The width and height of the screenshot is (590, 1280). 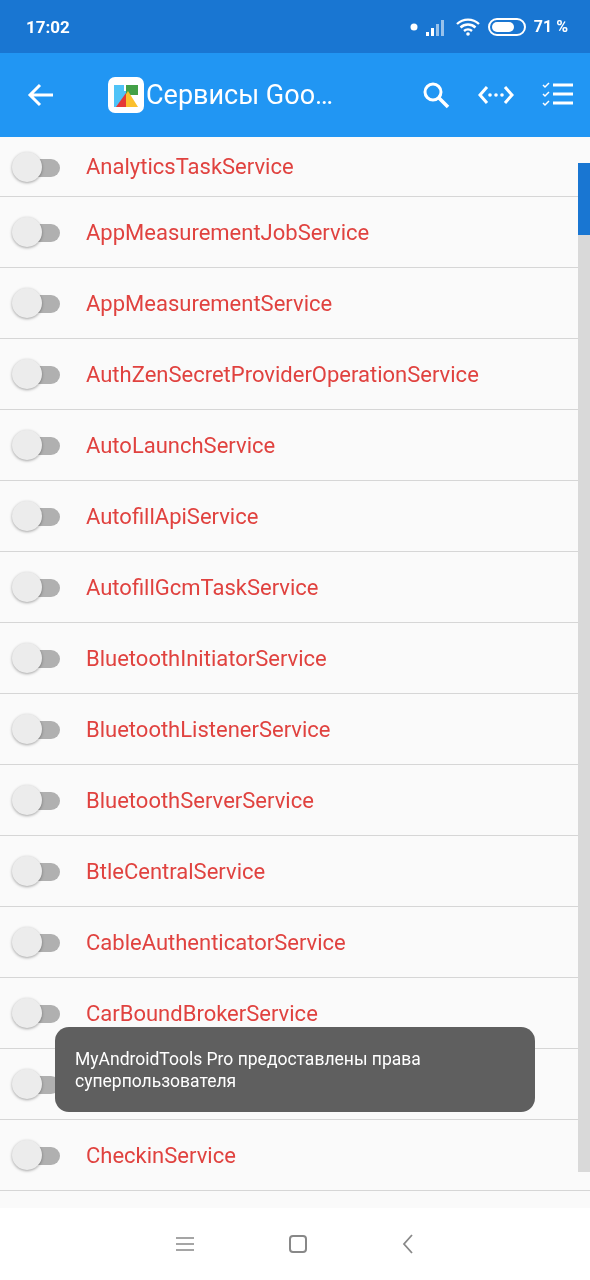 I want to click on service-name: BluetoothInitiatorService, so click(x=206, y=658).